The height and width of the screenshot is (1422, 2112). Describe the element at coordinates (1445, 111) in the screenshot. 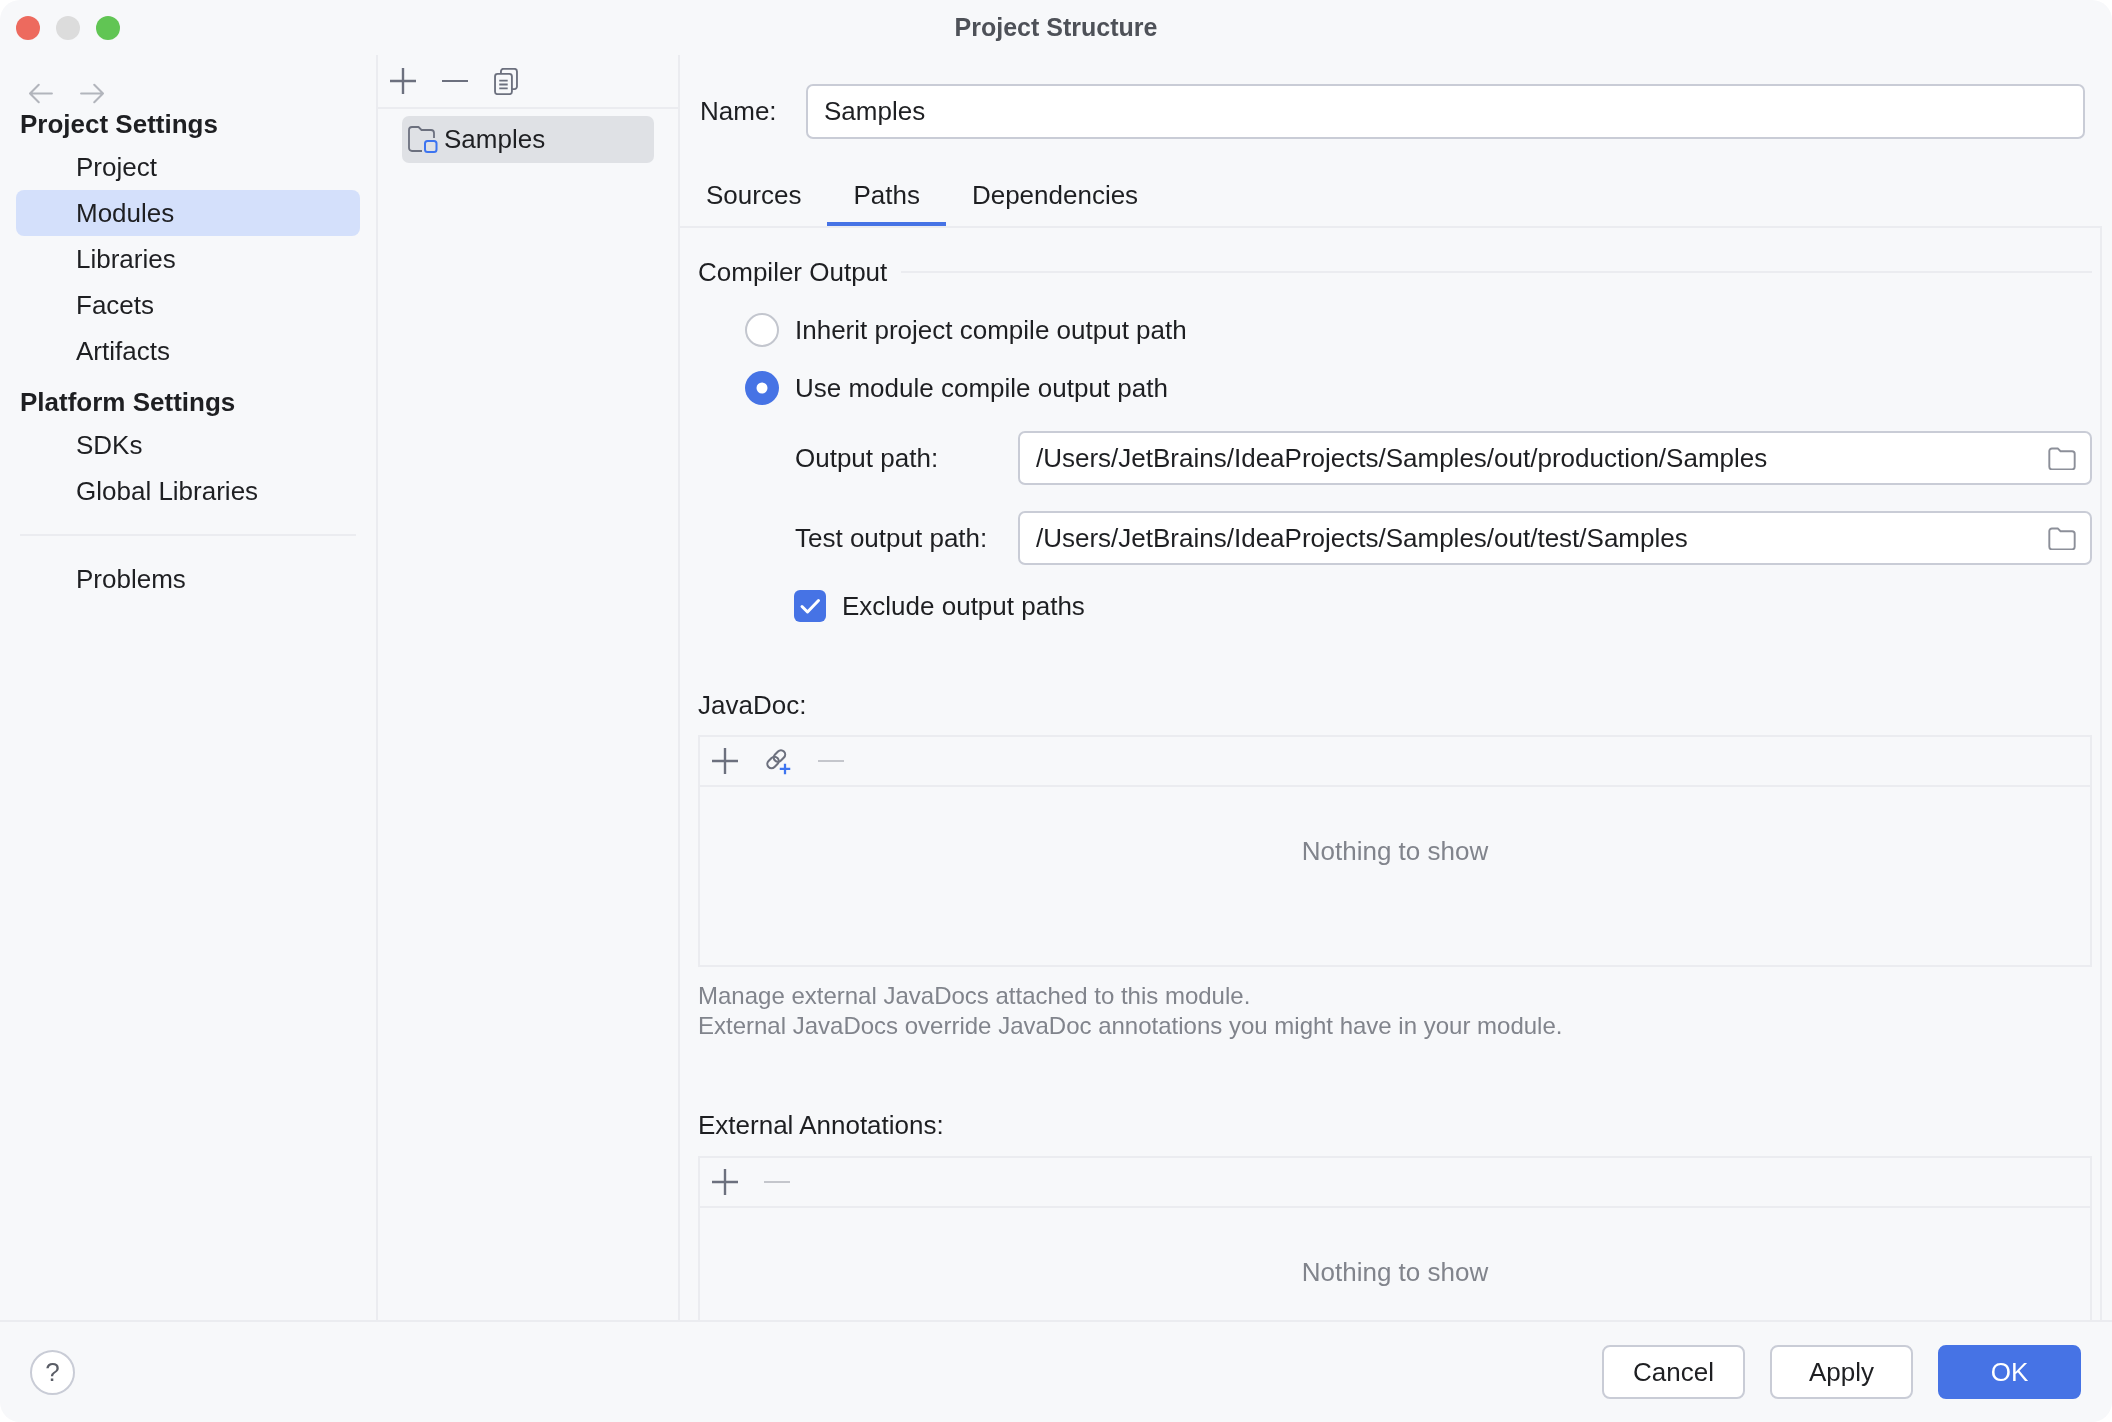

I see `name-field: Samples` at that location.